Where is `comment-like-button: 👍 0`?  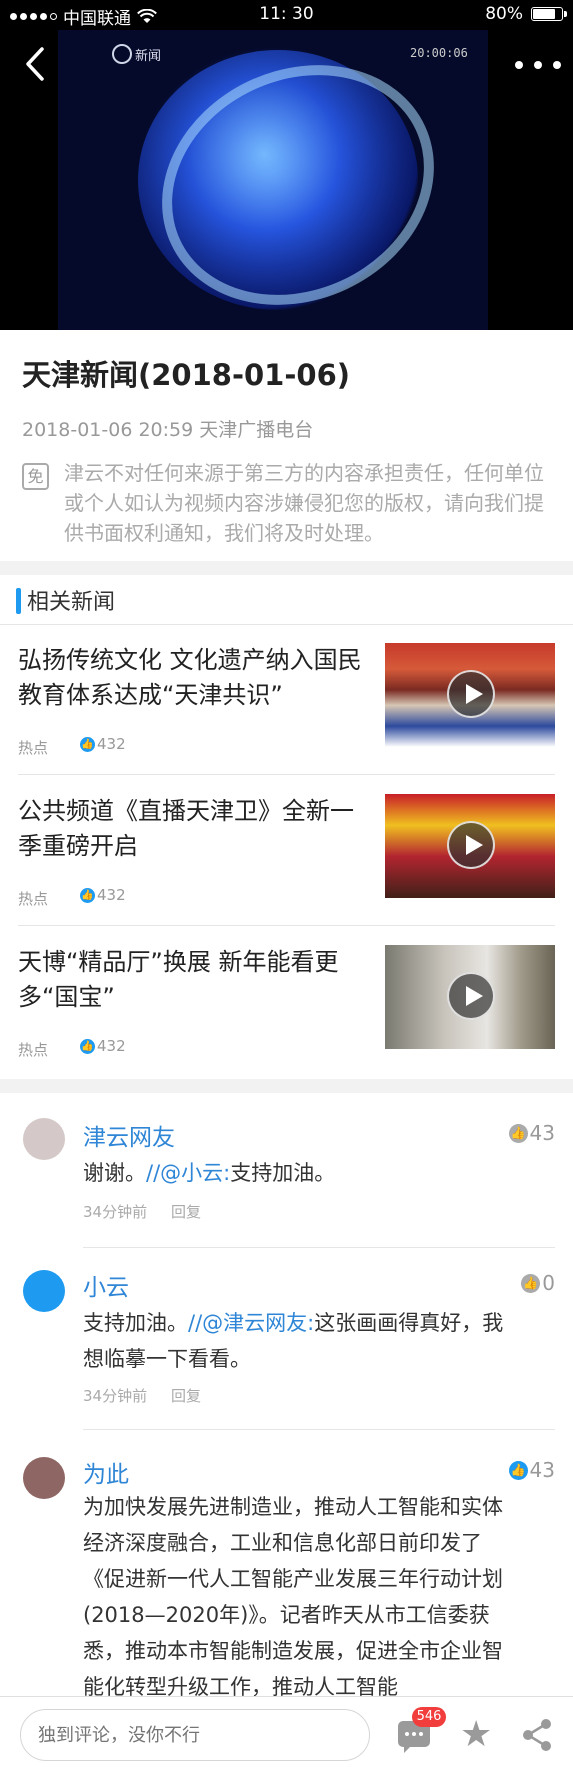
comment-like-button: 👍 0 is located at coordinates (538, 1283).